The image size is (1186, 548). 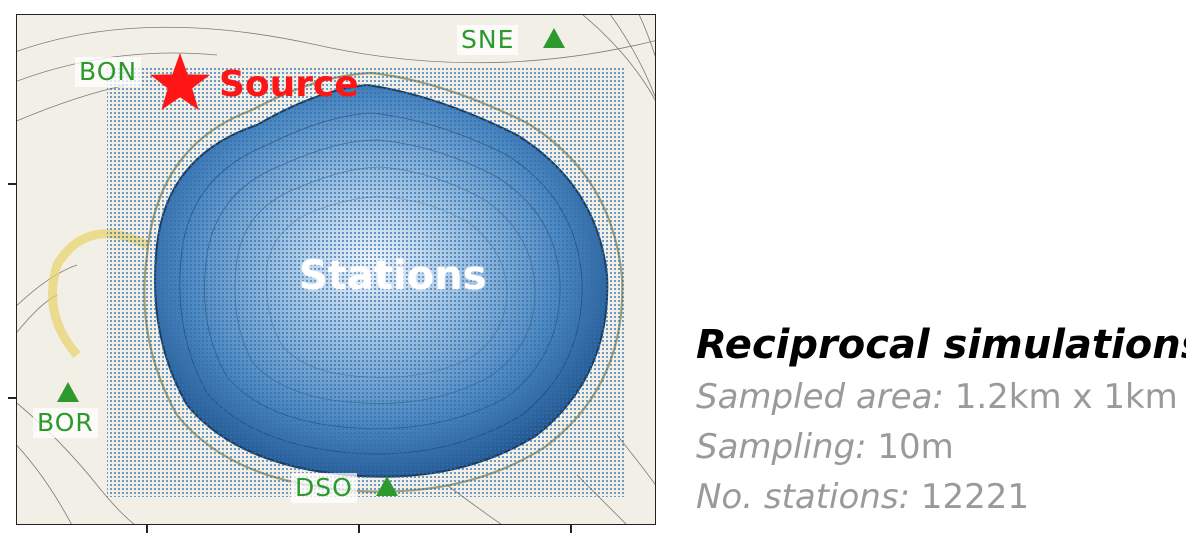 I want to click on station-label-sne: SNE, so click(x=488, y=40).